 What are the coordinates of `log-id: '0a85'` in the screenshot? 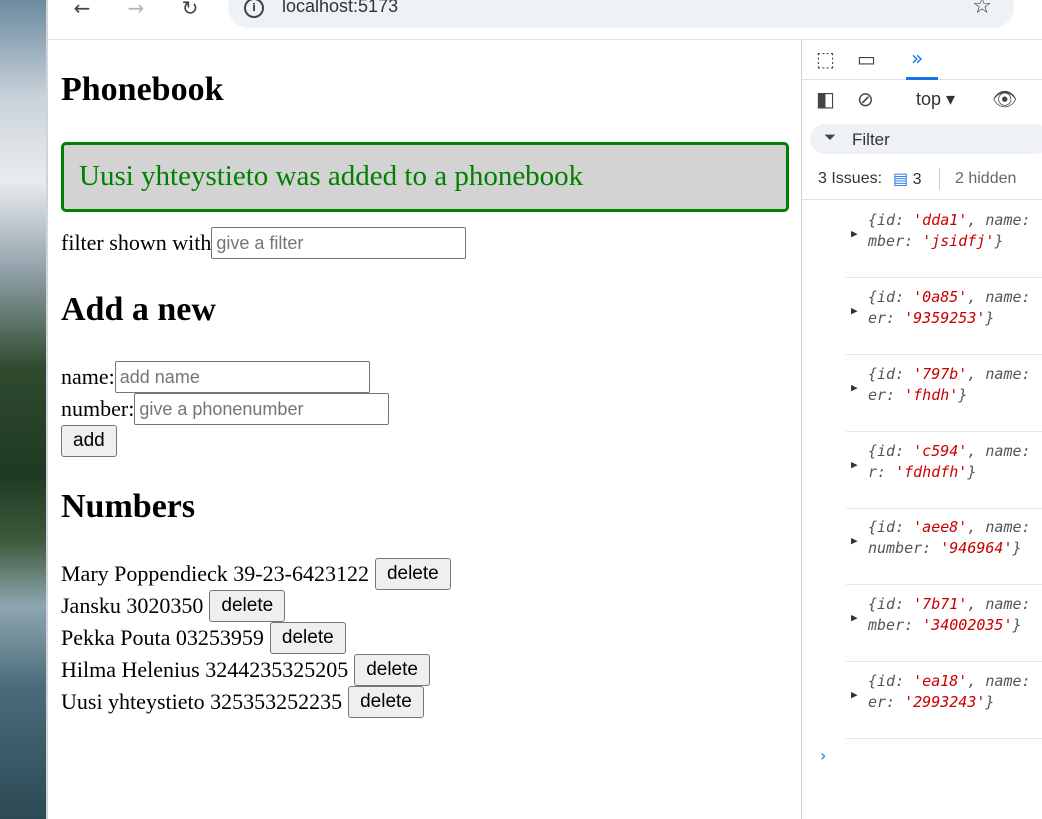 It's located at (940, 297).